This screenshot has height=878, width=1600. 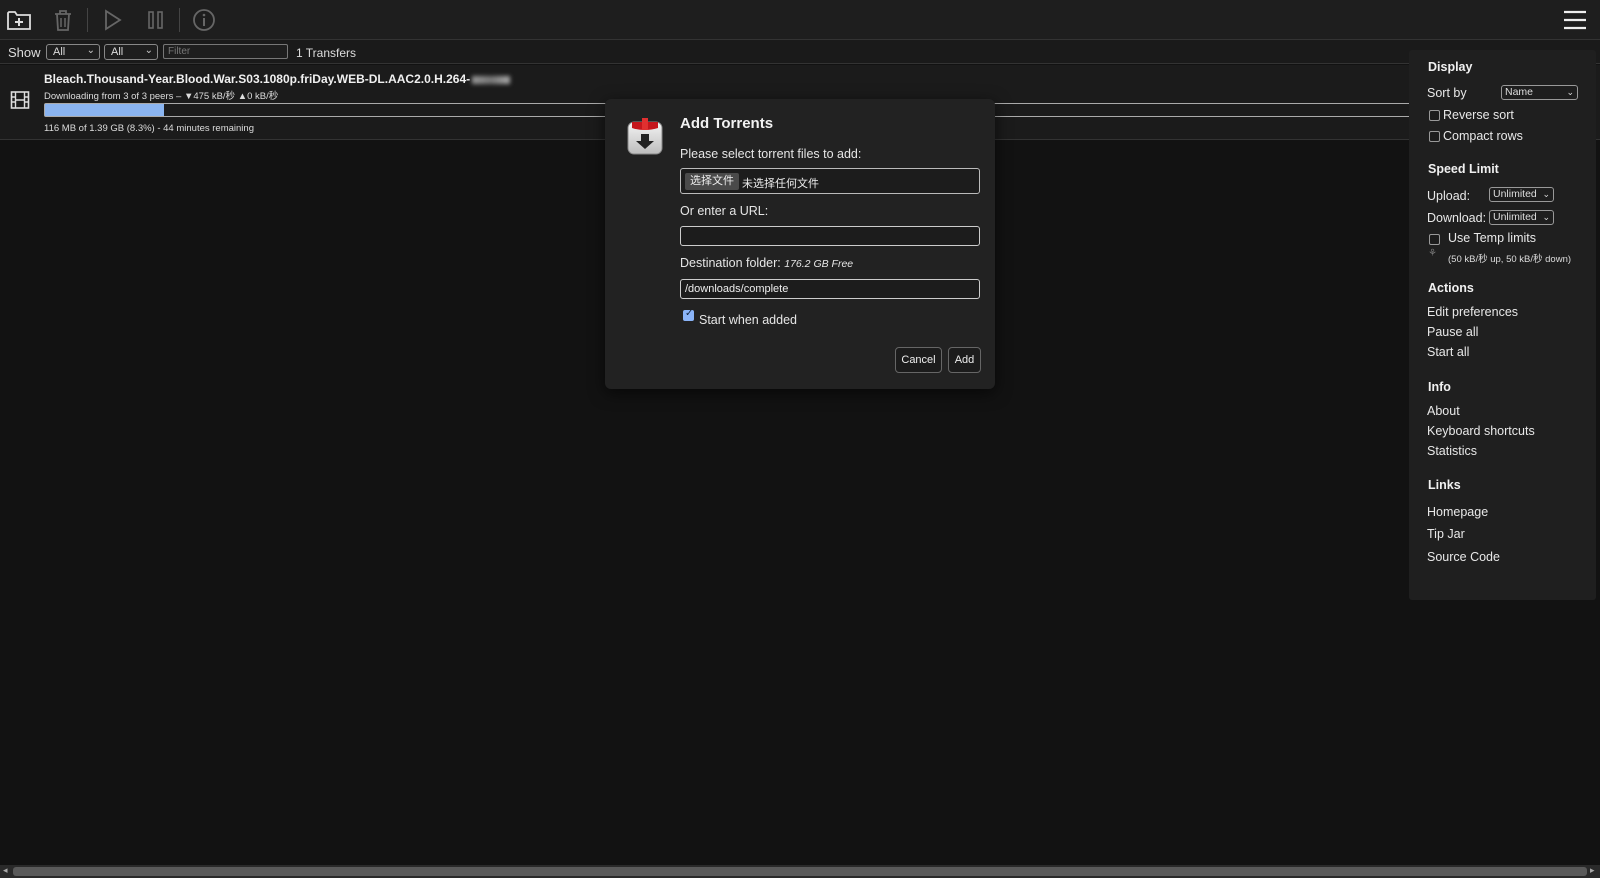 I want to click on scroll-right-icon: ▸, so click(x=1592, y=870).